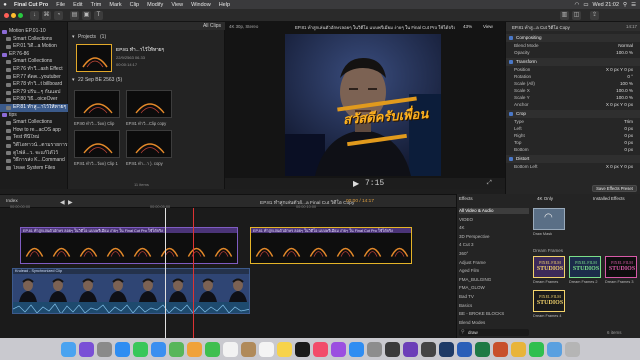  What do you see at coordinates (594, 15) in the screenshot?
I see `share-icon: ⇪` at bounding box center [594, 15].